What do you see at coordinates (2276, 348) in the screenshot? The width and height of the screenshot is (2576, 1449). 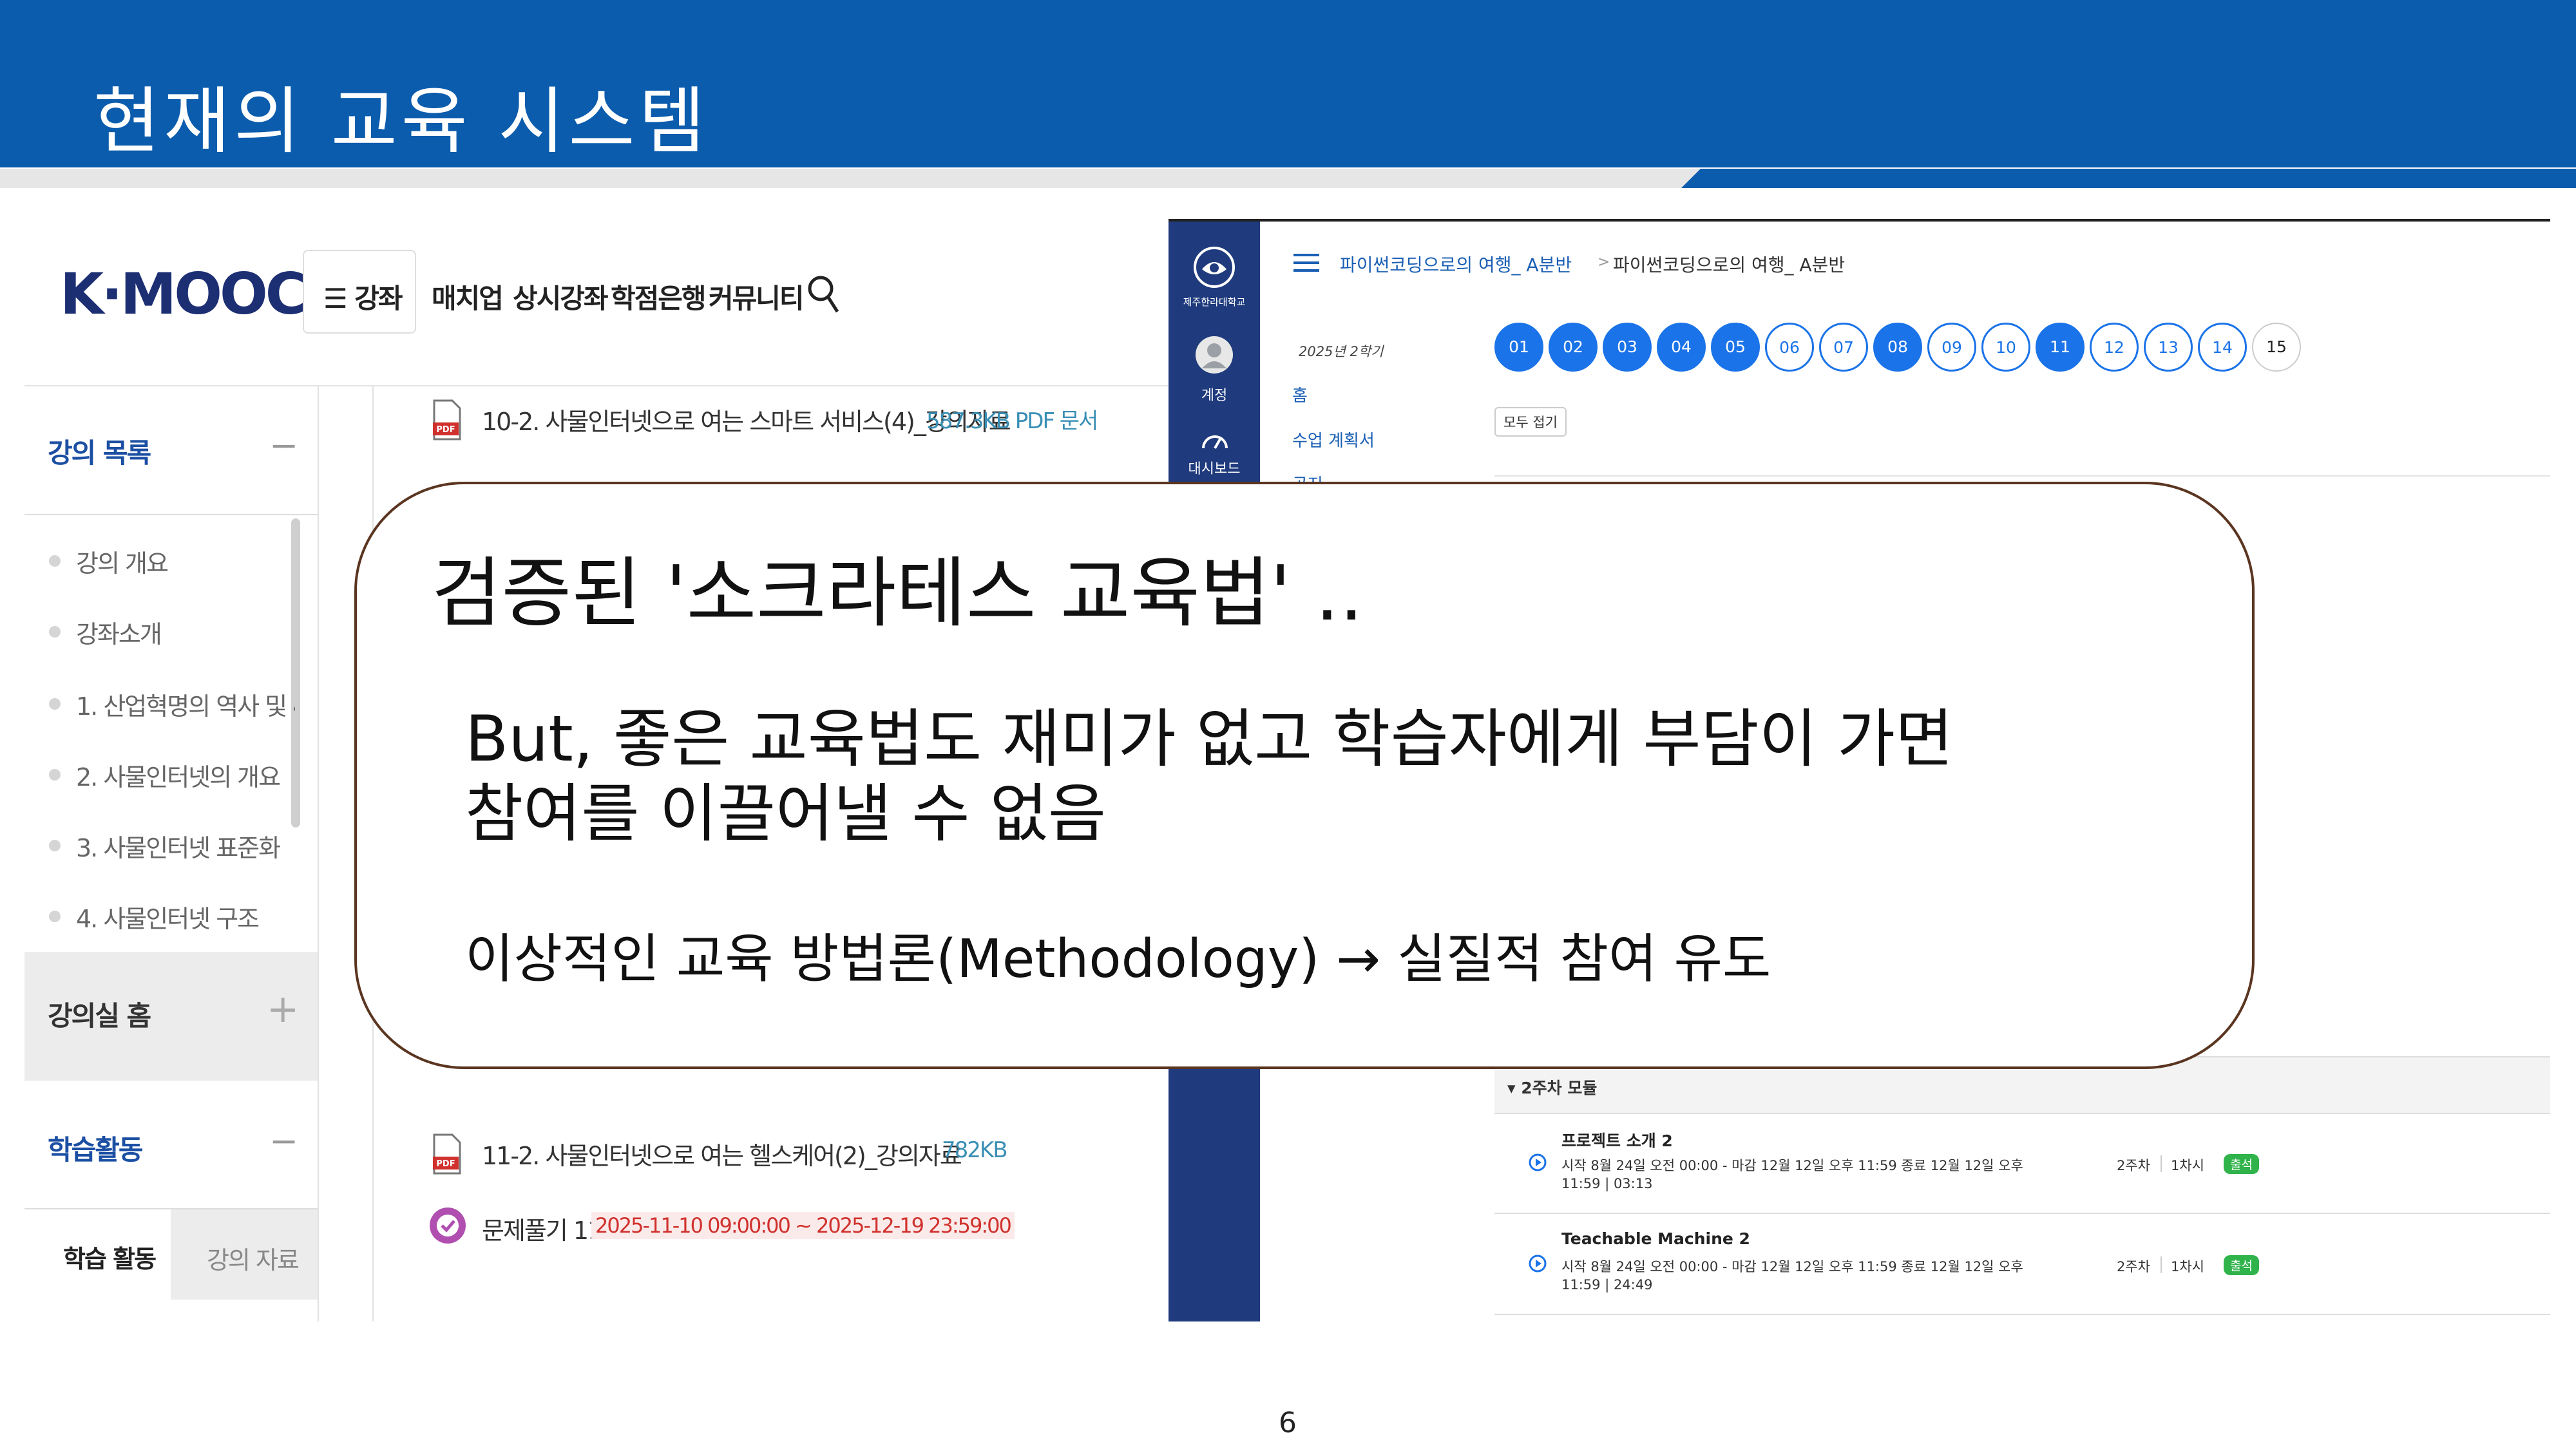 I see `week-button: 15` at bounding box center [2276, 348].